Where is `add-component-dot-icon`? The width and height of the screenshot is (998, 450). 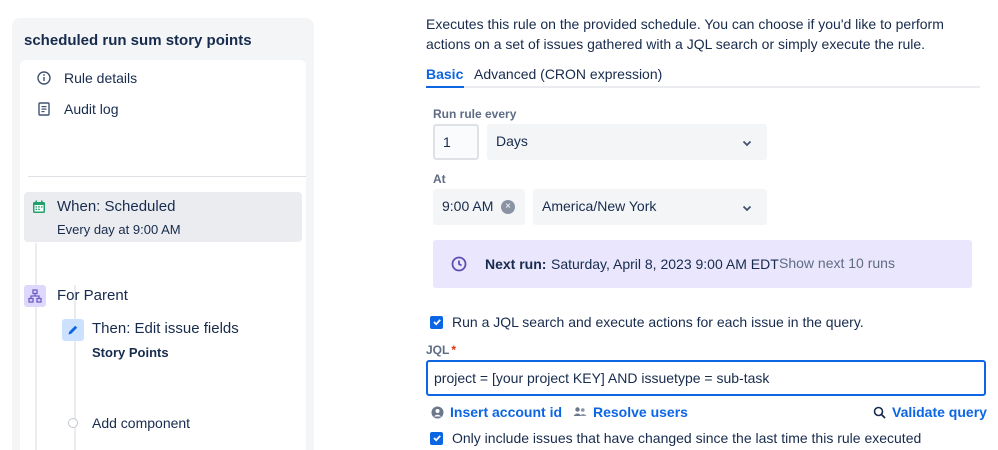 add-component-dot-icon is located at coordinates (73, 423).